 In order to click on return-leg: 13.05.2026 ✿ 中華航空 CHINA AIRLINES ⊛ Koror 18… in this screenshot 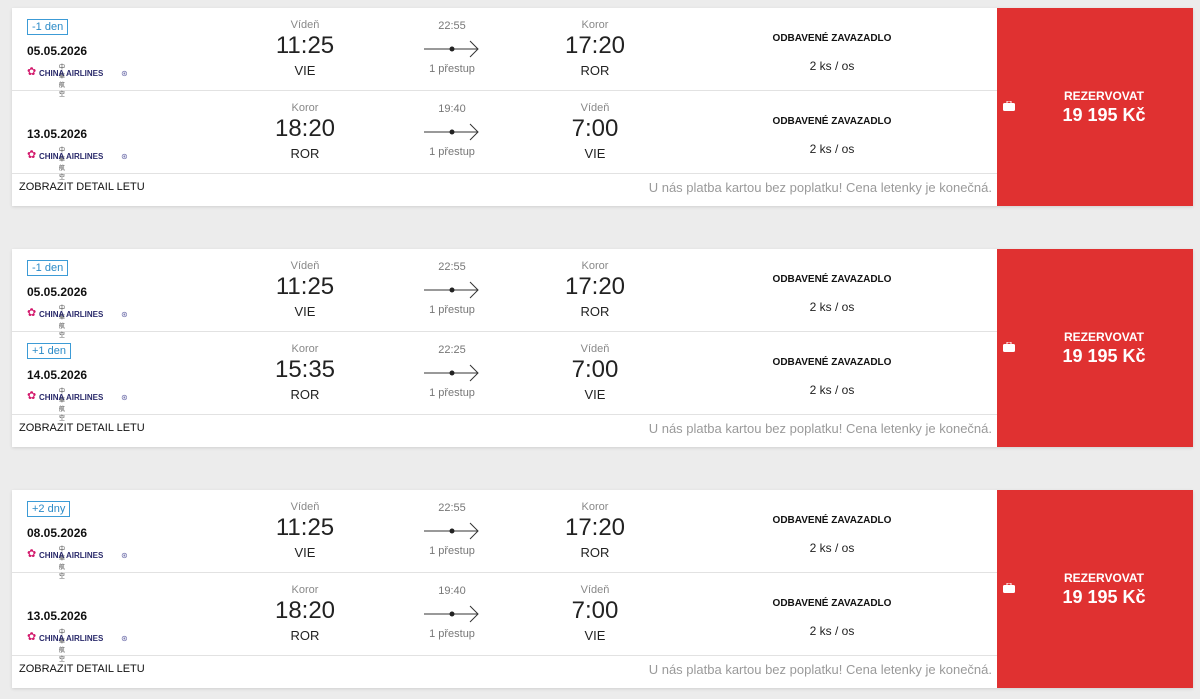, I will do `click(504, 618)`.